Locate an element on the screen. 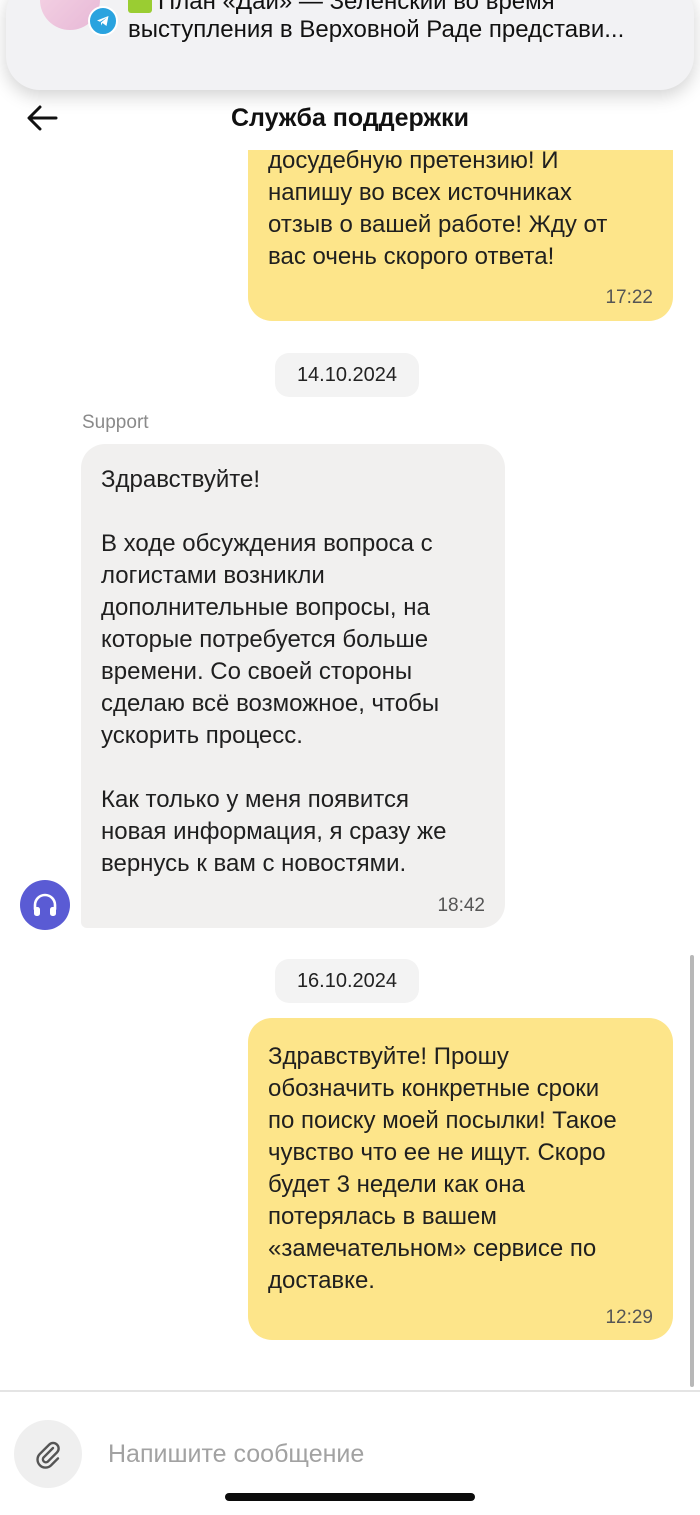  telegram-icon is located at coordinates (103, 21).